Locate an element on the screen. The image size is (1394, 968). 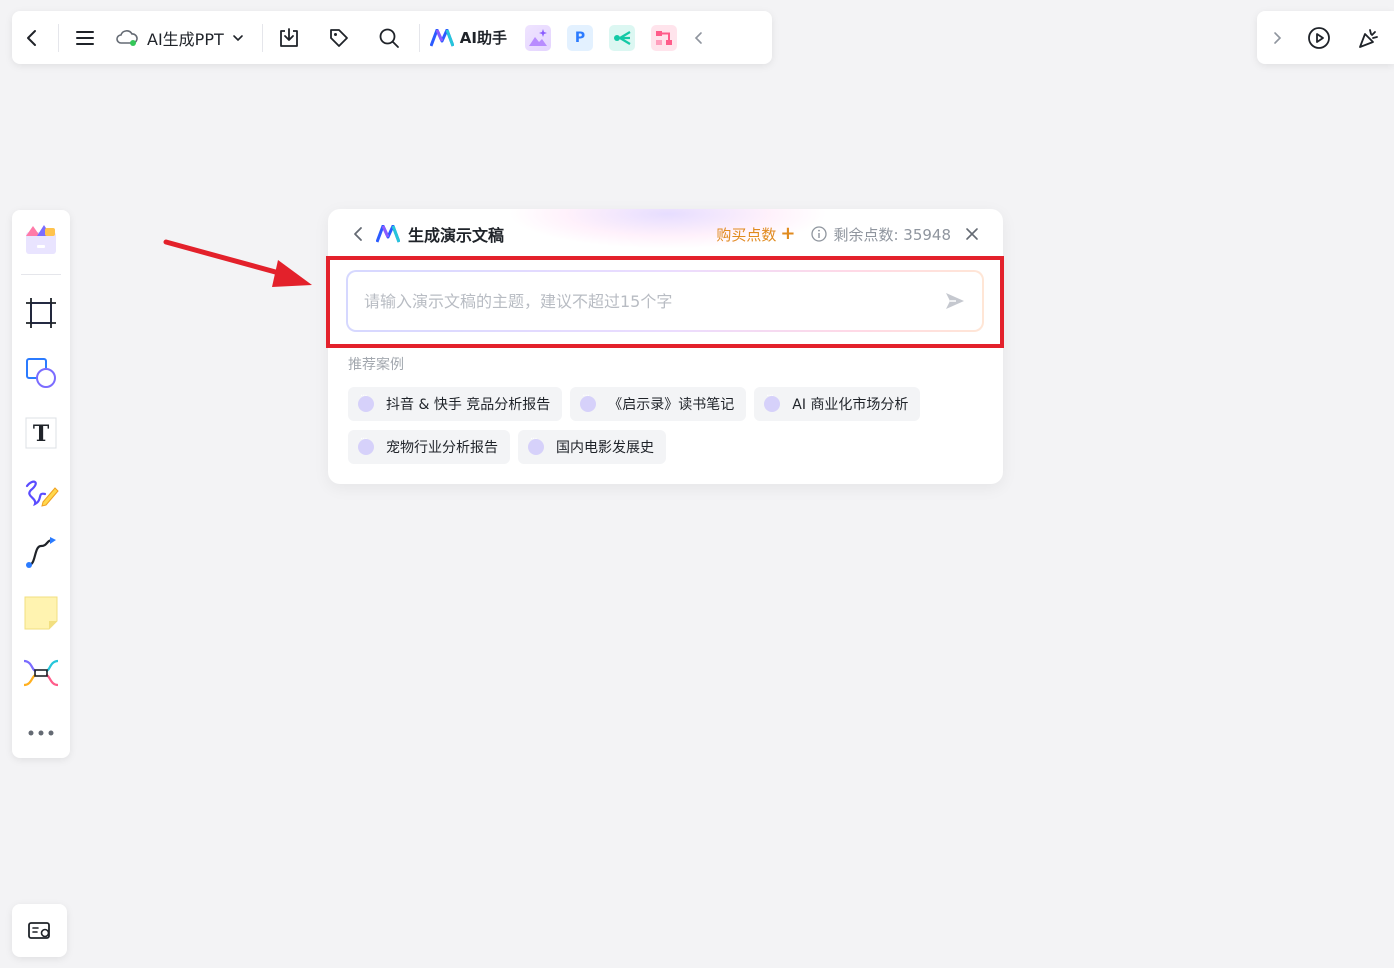
text-tool: T is located at coordinates (41, 433).